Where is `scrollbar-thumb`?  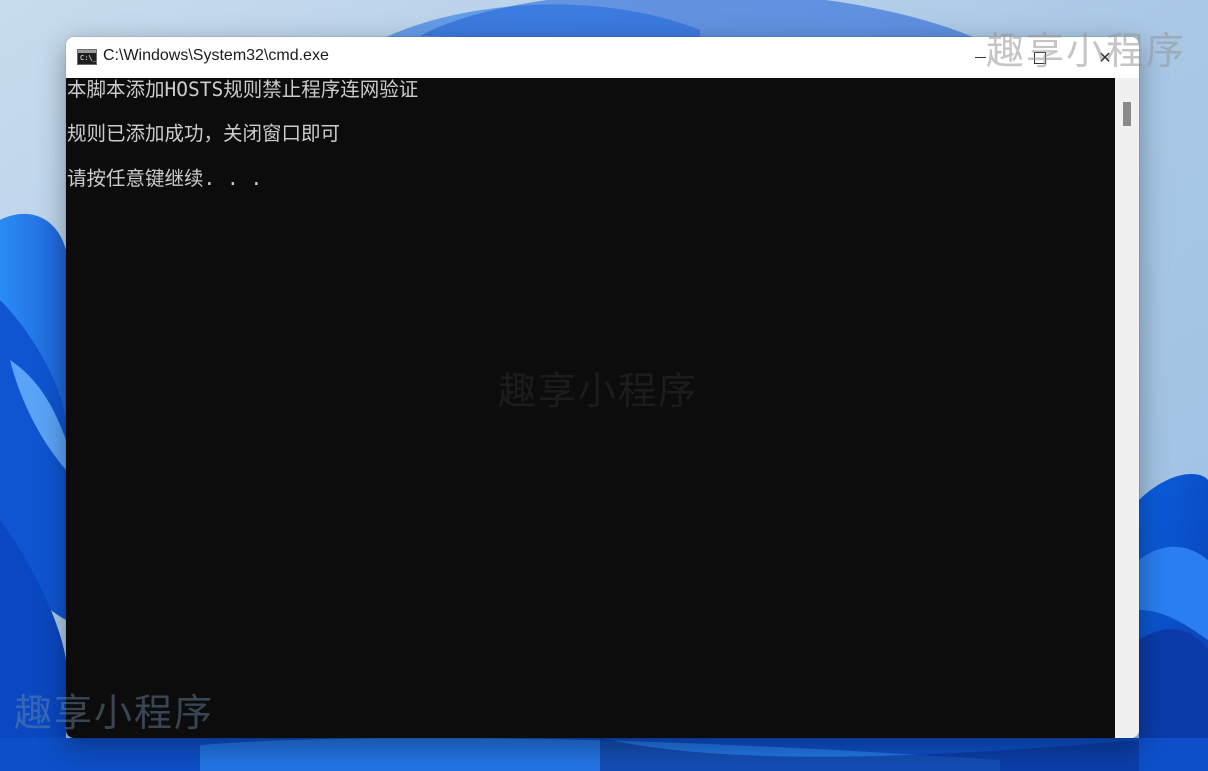 scrollbar-thumb is located at coordinates (1127, 114).